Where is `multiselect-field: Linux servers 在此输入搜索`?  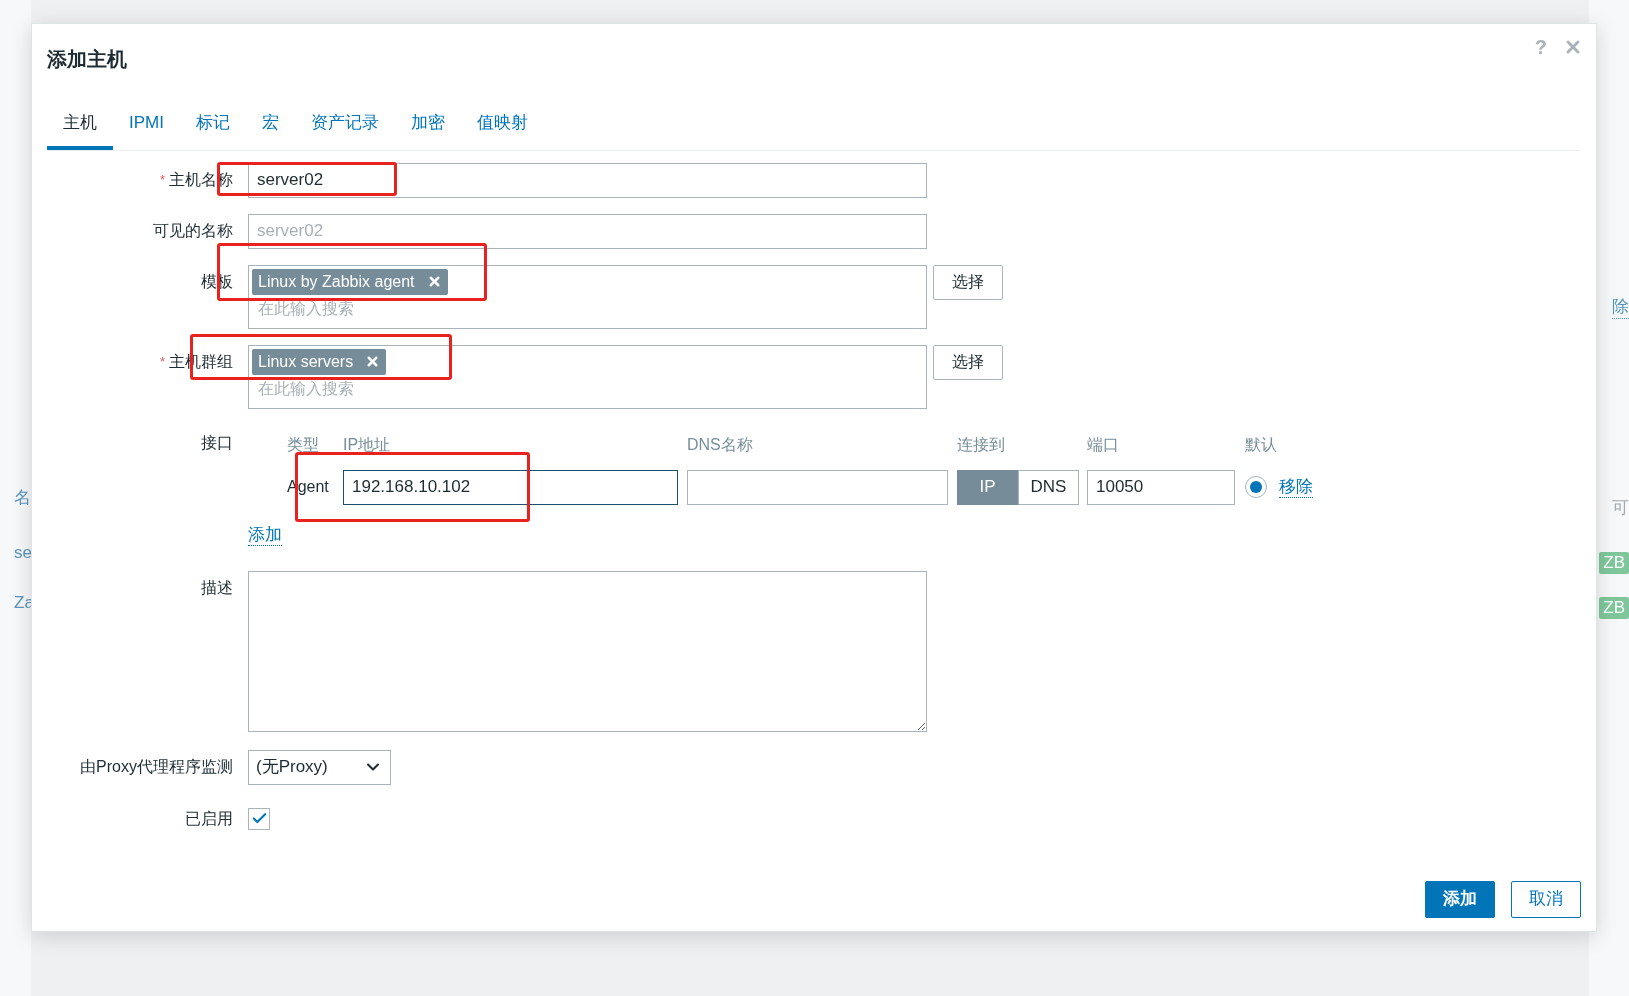 multiselect-field: Linux servers 在此输入搜索 is located at coordinates (587, 376).